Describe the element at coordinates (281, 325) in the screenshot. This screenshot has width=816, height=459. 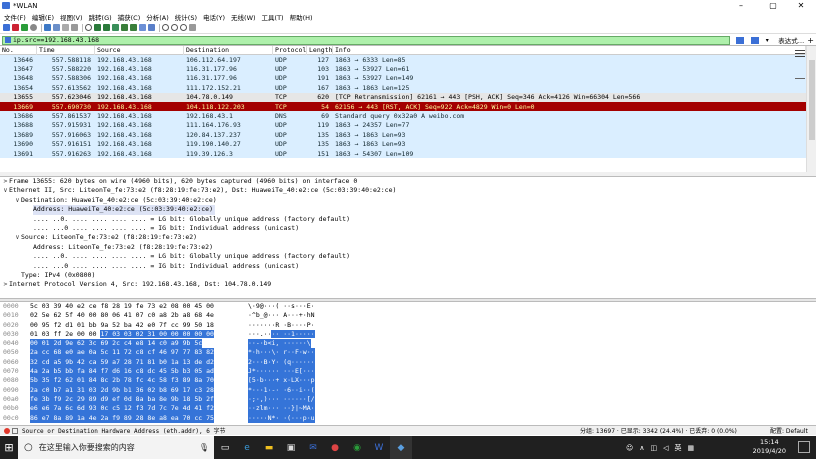
I see `bytes-ascii: ·······R ·B····P·` at that location.